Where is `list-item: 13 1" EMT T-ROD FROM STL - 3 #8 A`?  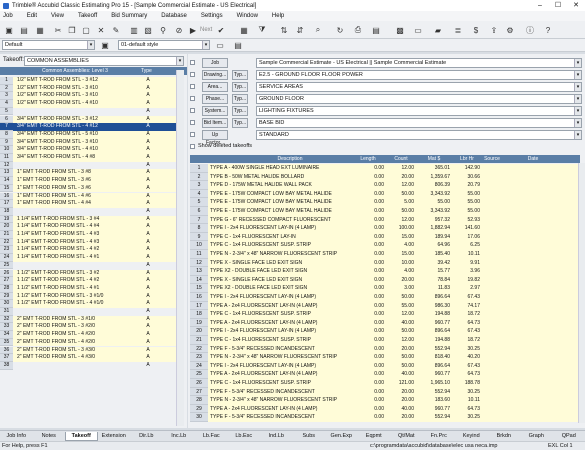 list-item: 13 1" EMT T-ROD FROM STL - 3 #8 A is located at coordinates (90, 173).